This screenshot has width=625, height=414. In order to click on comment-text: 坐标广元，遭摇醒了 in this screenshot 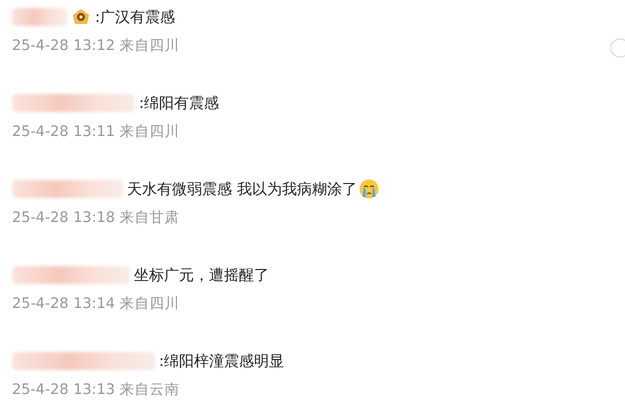, I will do `click(201, 275)`.